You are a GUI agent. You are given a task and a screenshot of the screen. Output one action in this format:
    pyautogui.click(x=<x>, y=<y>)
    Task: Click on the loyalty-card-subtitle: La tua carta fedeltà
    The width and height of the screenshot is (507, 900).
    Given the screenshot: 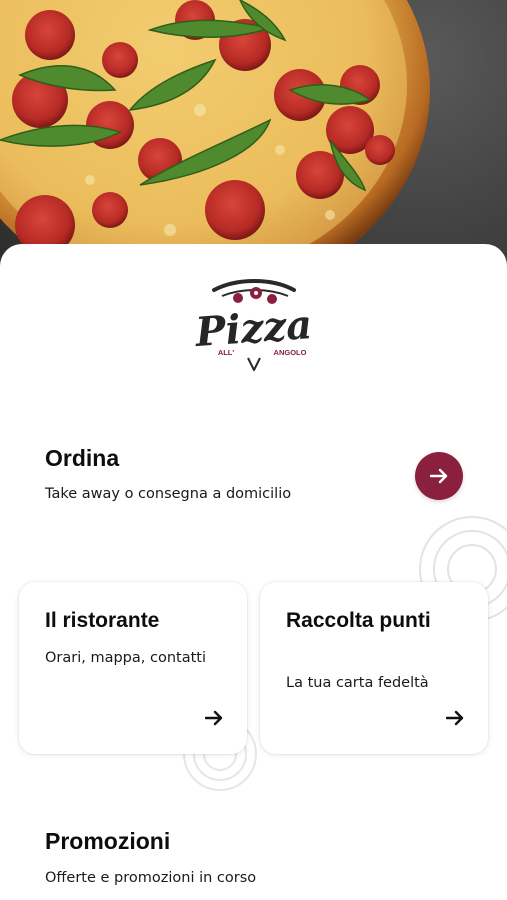 What is the action you would take?
    pyautogui.click(x=357, y=683)
    